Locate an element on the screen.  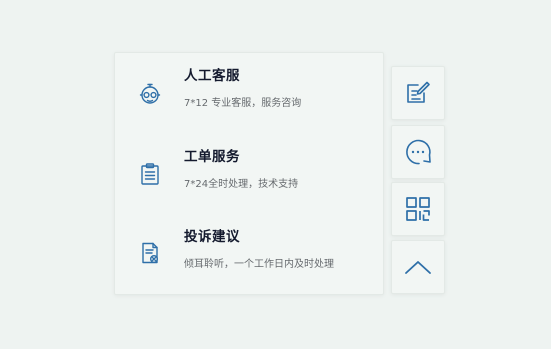
qr-code-button is located at coordinates (418, 209).